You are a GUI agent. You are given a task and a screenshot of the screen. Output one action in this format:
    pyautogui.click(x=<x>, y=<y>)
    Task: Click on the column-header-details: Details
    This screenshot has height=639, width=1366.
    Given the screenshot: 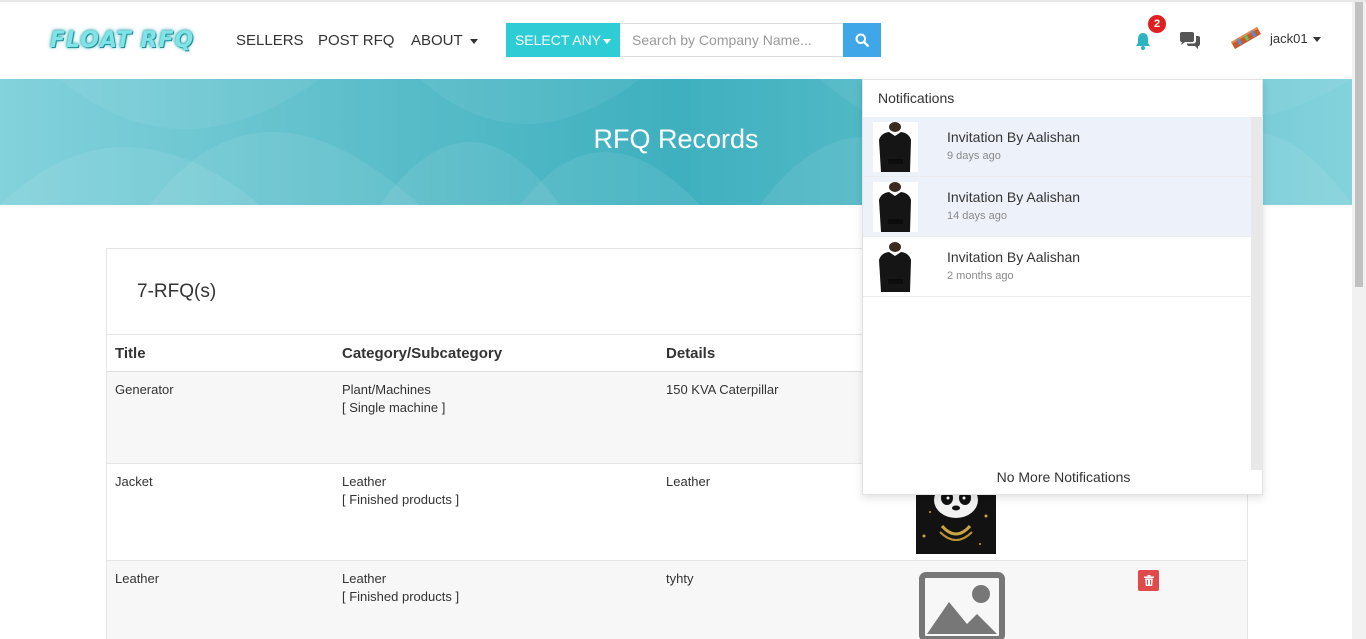 What is the action you would take?
    pyautogui.click(x=691, y=353)
    